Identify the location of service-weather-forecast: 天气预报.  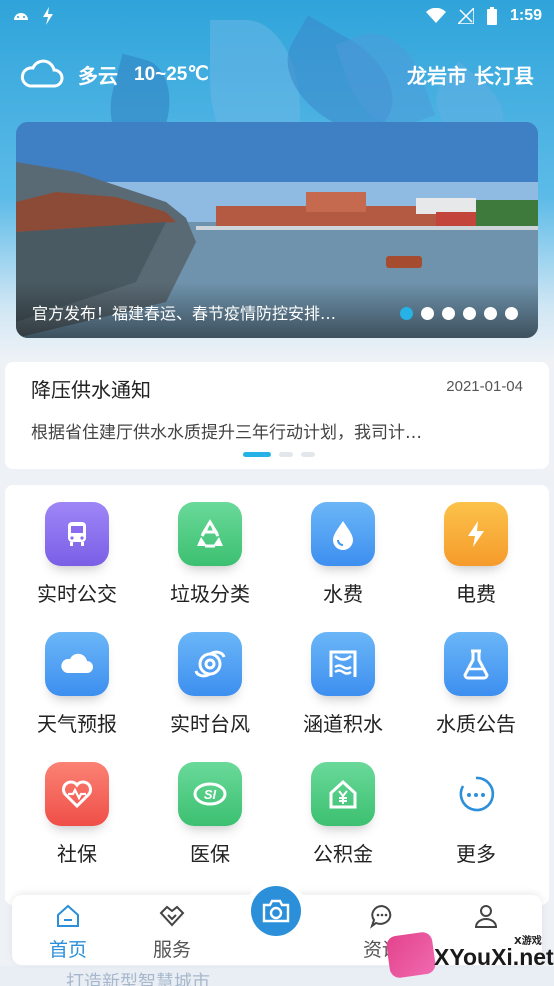
(77, 684).